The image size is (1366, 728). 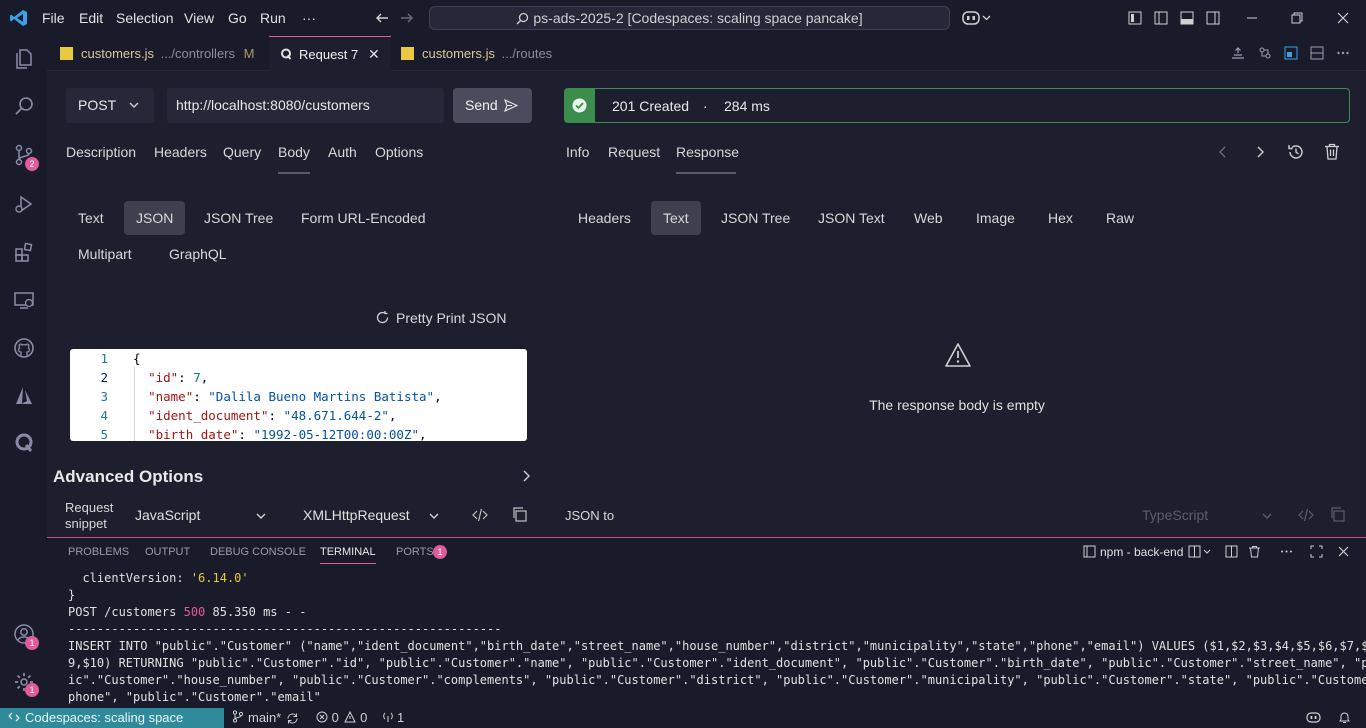 I want to click on snippet-library-select: XMLHttpRequest, so click(x=373, y=515).